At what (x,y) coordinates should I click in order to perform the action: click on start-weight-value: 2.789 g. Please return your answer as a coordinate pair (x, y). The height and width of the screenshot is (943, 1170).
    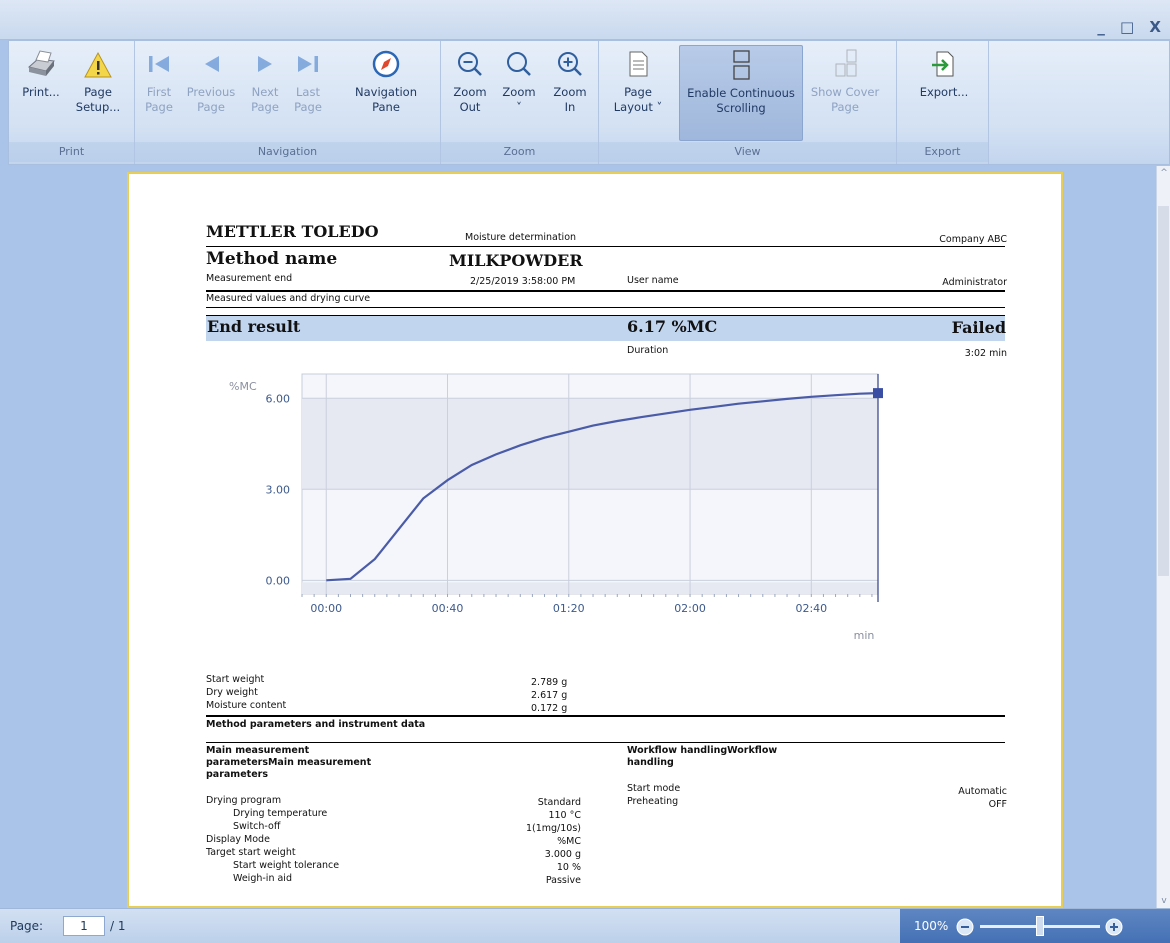
    Looking at the image, I should click on (549, 682).